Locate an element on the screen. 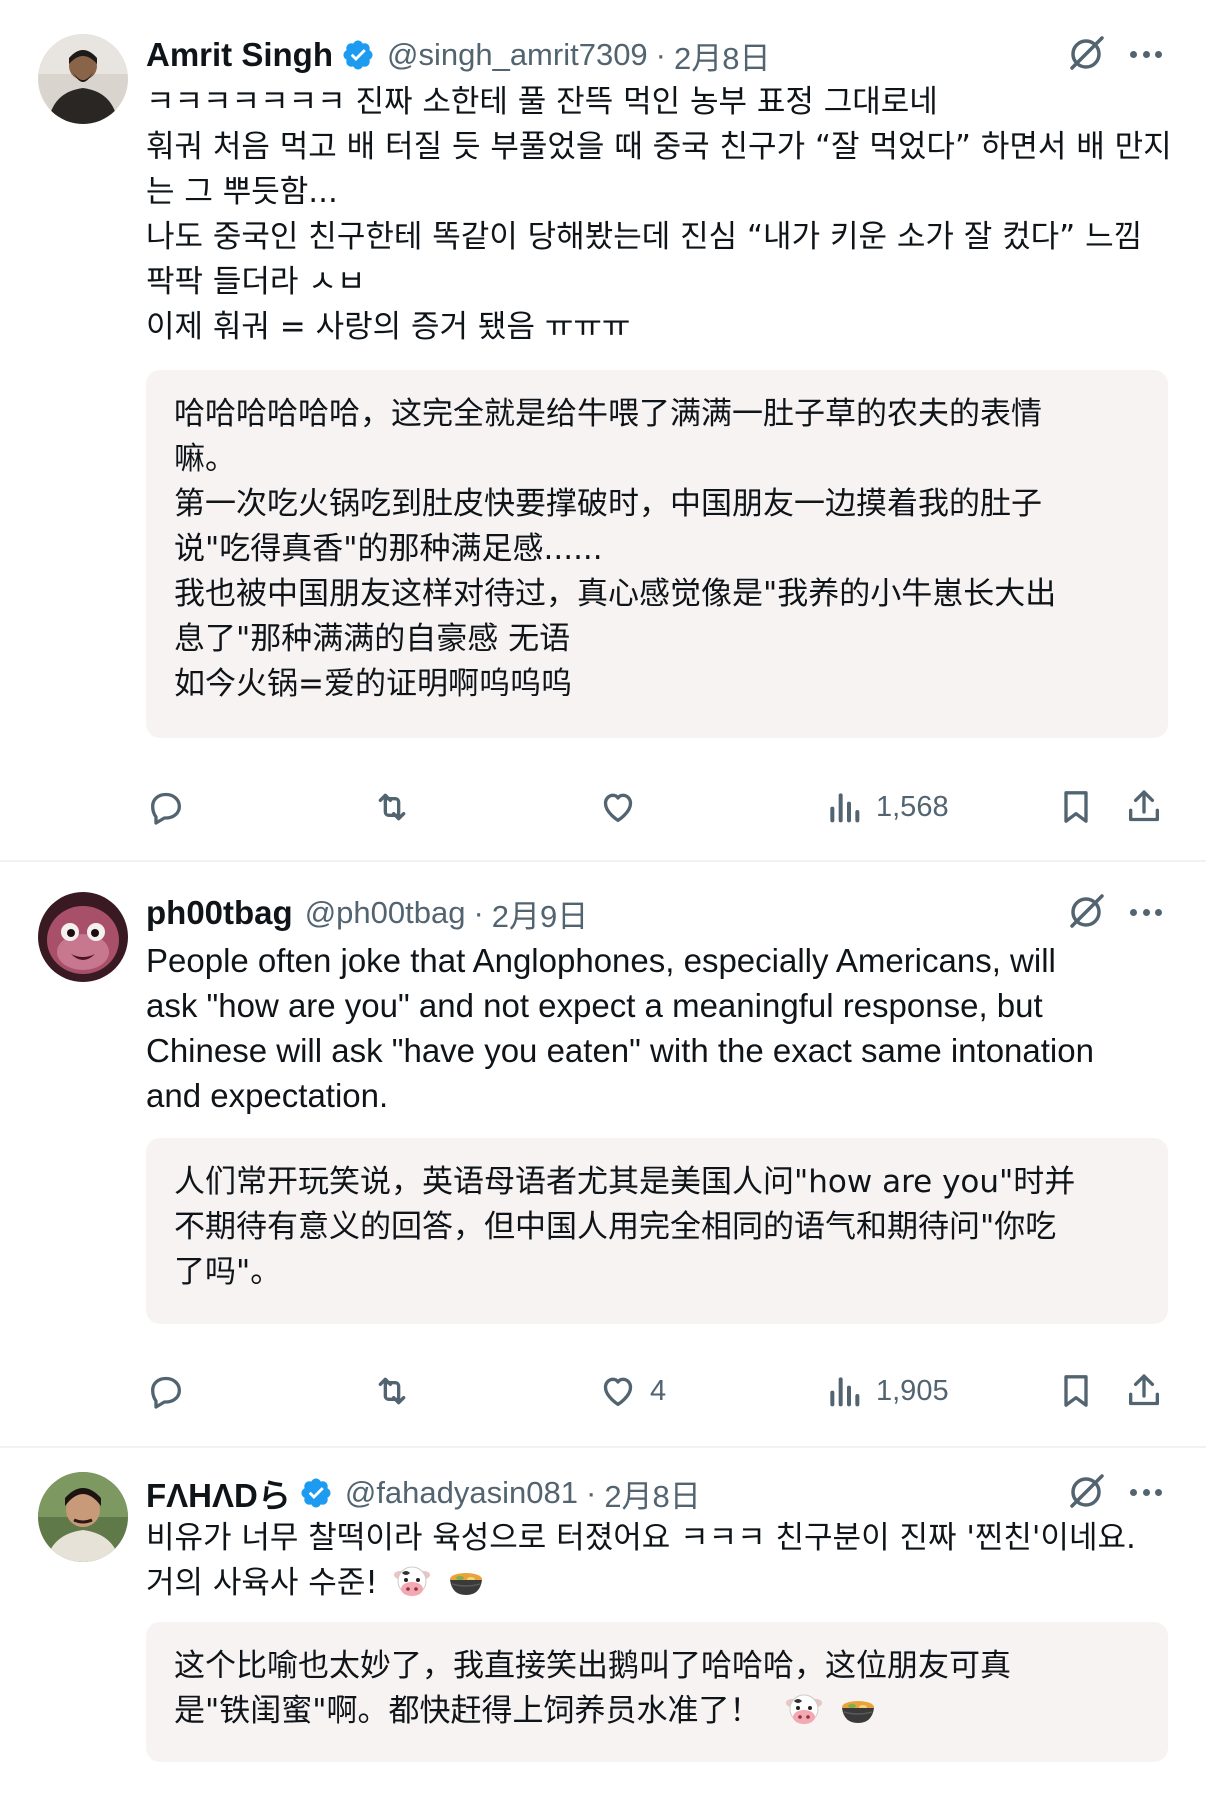 This screenshot has width=1206, height=1794. like-button is located at coordinates (624, 807).